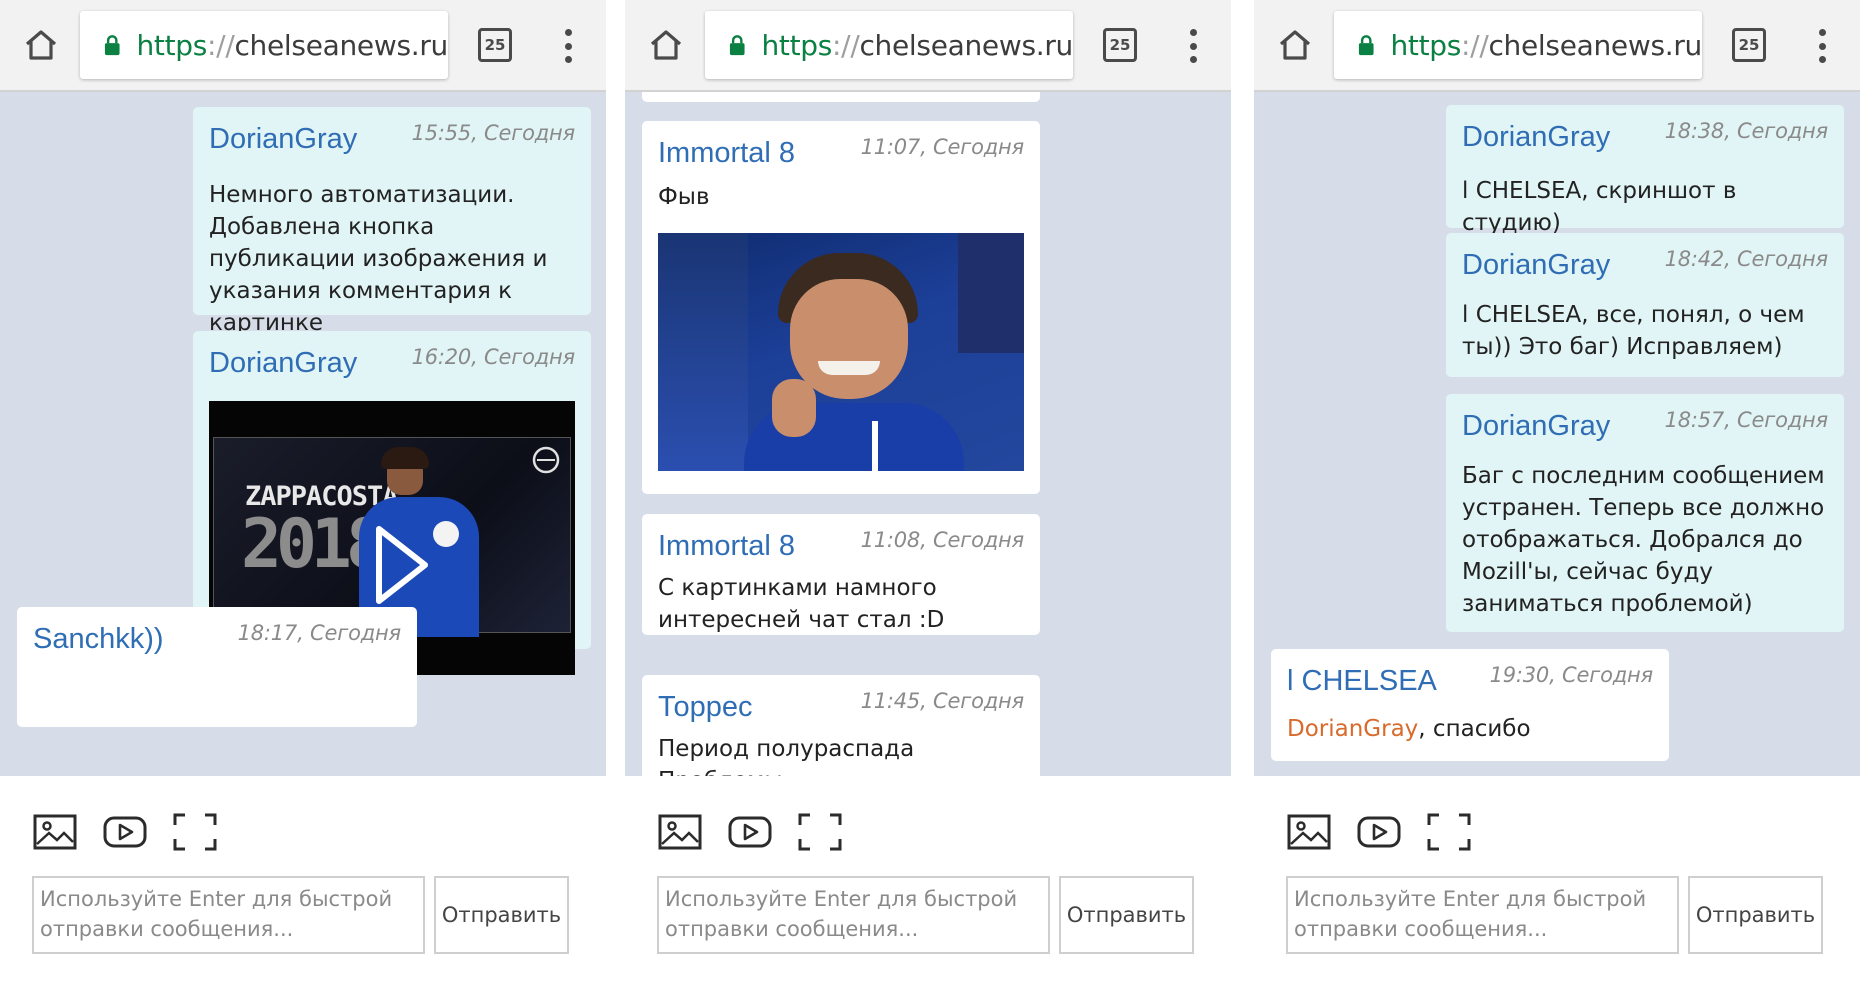 This screenshot has width=1861, height=1007. What do you see at coordinates (942, 147) in the screenshot?
I see `message-time: 11:07, Сегодня` at bounding box center [942, 147].